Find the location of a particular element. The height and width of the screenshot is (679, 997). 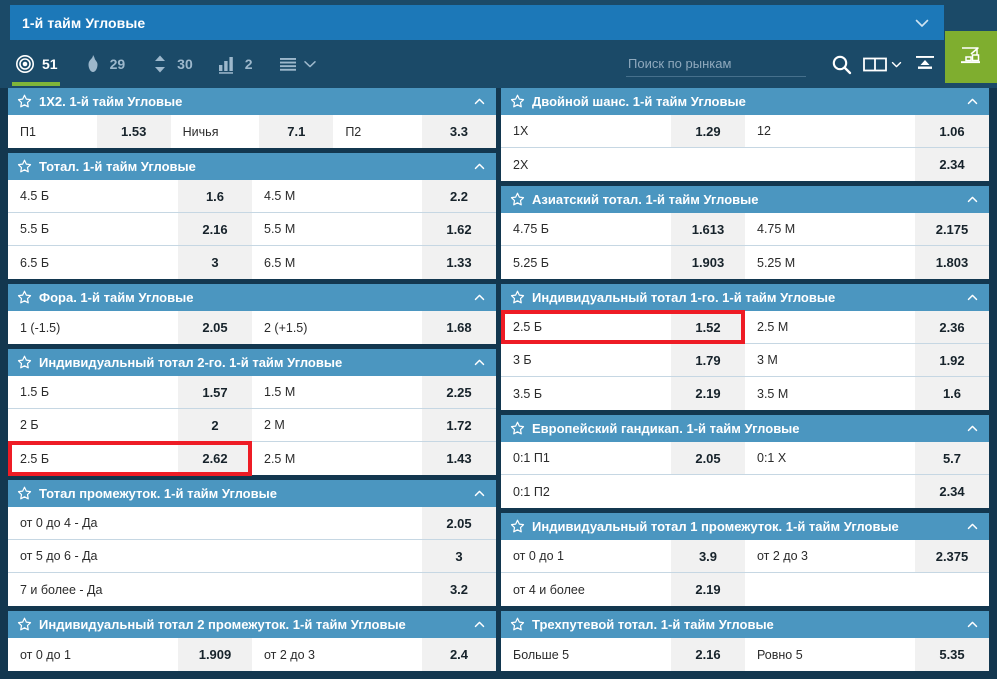

market-header: Трехпутевой тотал. 1-й тайм Угловые is located at coordinates (745, 624).